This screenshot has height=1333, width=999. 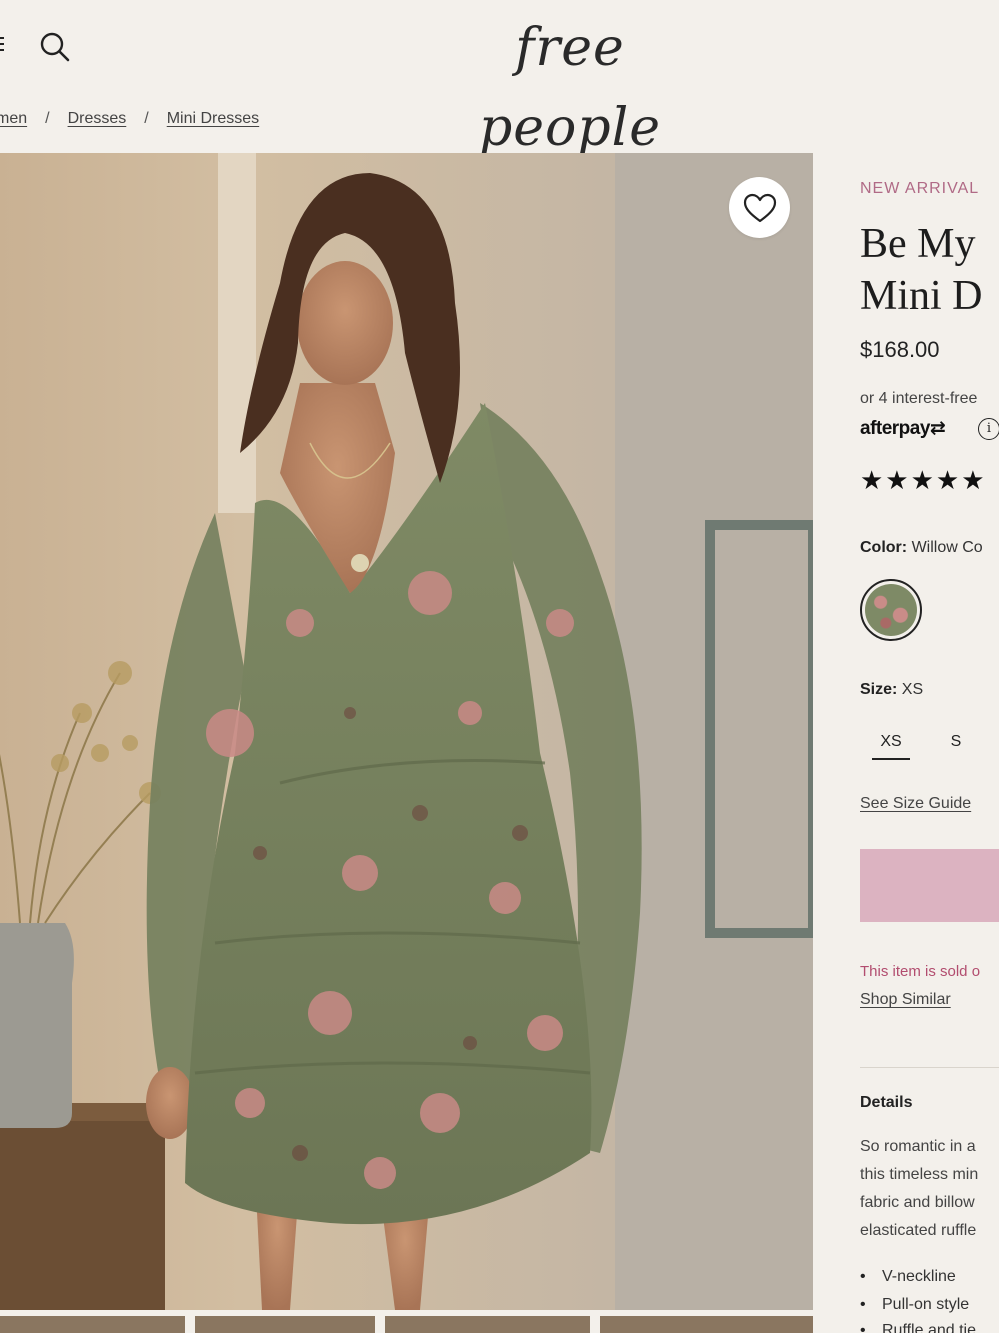 What do you see at coordinates (129, 121) in the screenshot?
I see `breadcrumb: men / Dresses / Mini Dresses` at bounding box center [129, 121].